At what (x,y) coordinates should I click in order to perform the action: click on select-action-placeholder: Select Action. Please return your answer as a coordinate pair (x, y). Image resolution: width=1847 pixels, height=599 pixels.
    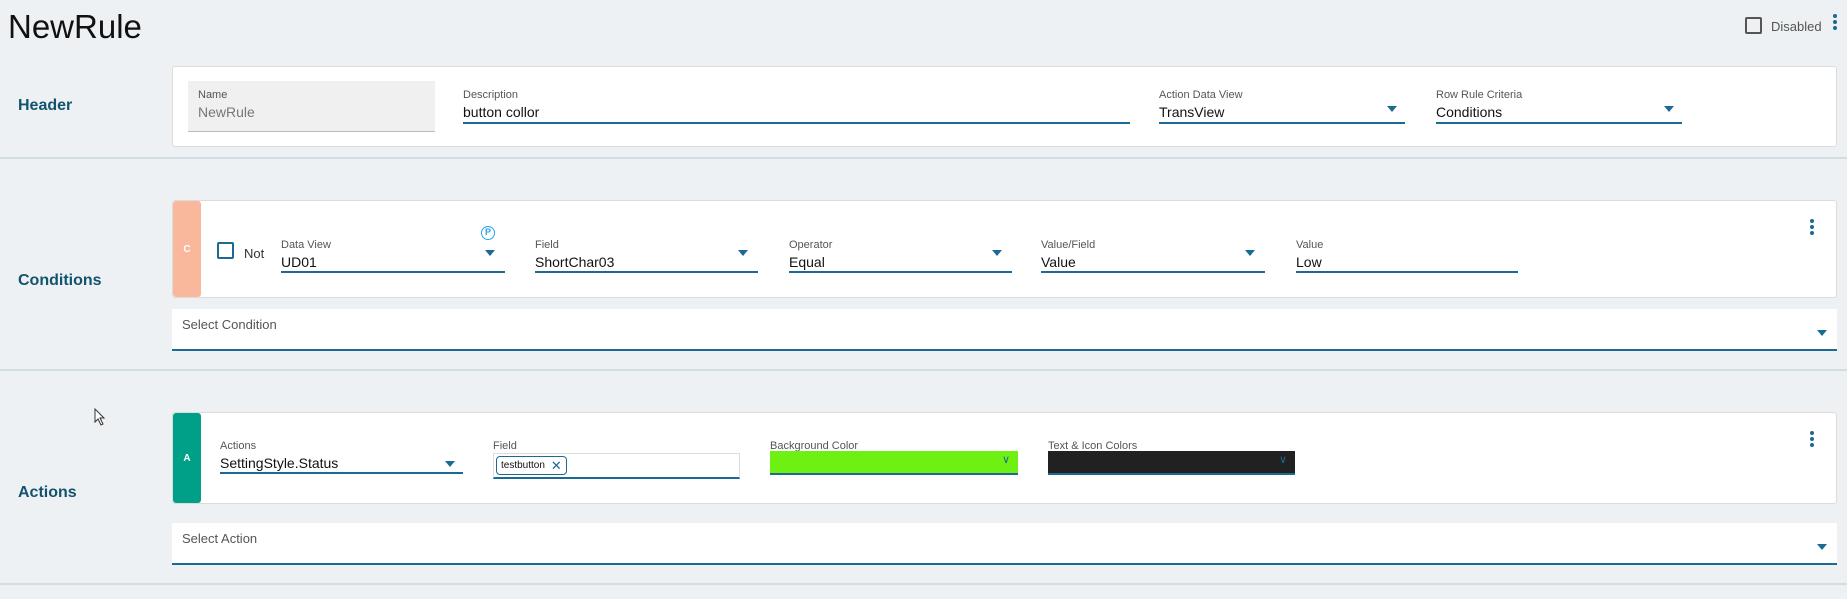
    Looking at the image, I should click on (220, 538).